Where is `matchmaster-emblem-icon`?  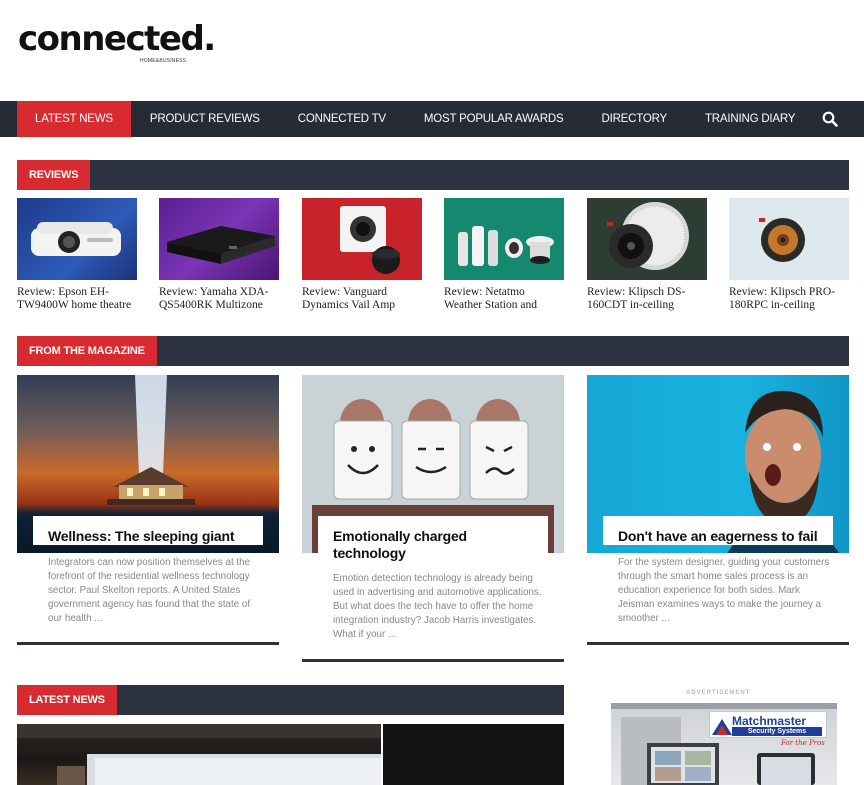
matchmaster-emblem-icon is located at coordinates (722, 727).